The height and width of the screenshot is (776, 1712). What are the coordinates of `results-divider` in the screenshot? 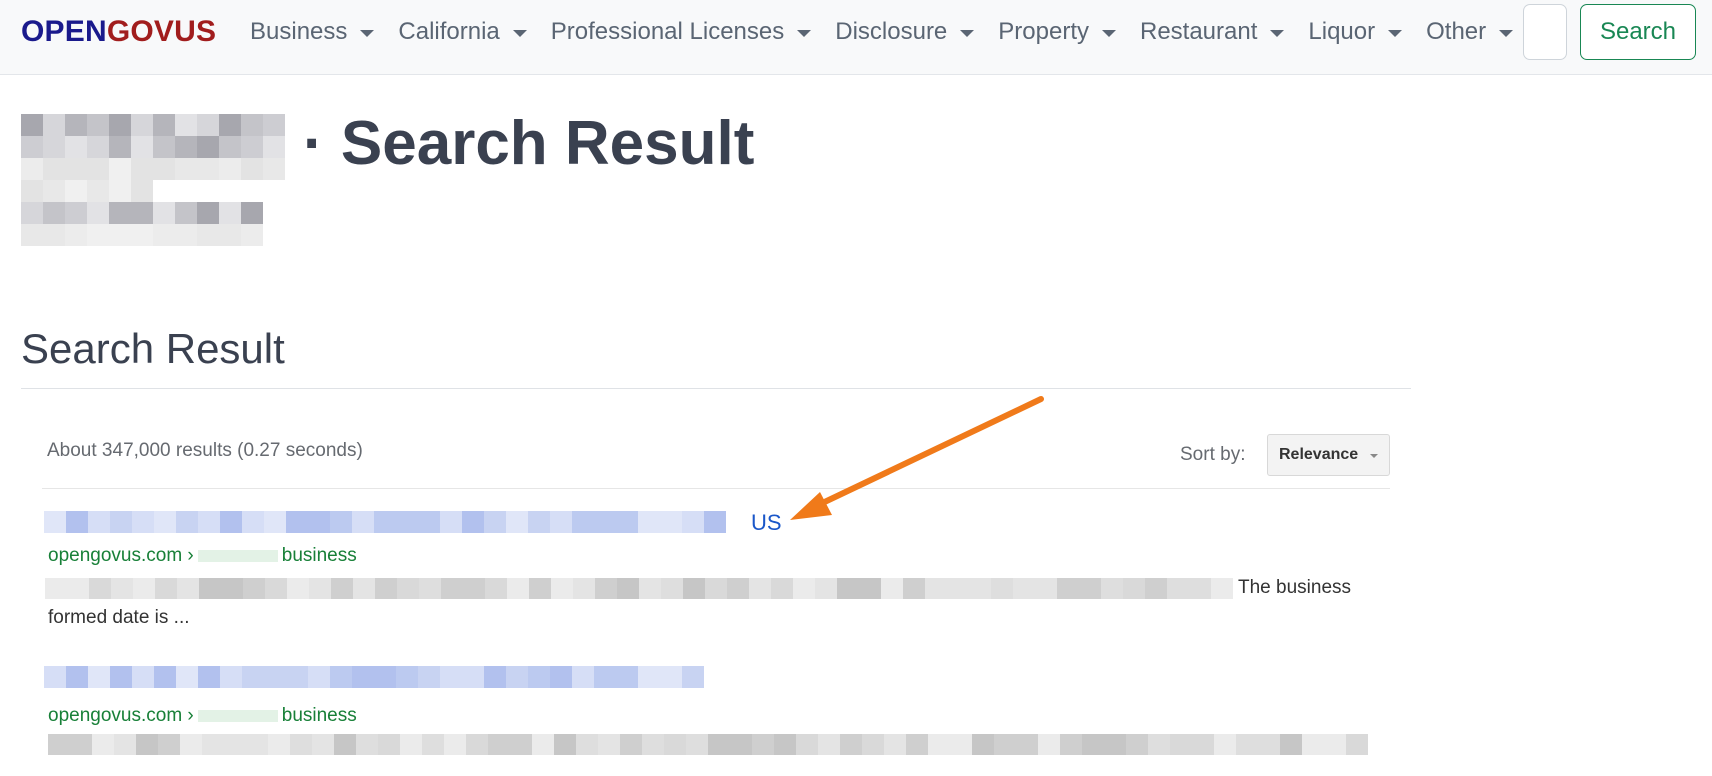 It's located at (716, 488).